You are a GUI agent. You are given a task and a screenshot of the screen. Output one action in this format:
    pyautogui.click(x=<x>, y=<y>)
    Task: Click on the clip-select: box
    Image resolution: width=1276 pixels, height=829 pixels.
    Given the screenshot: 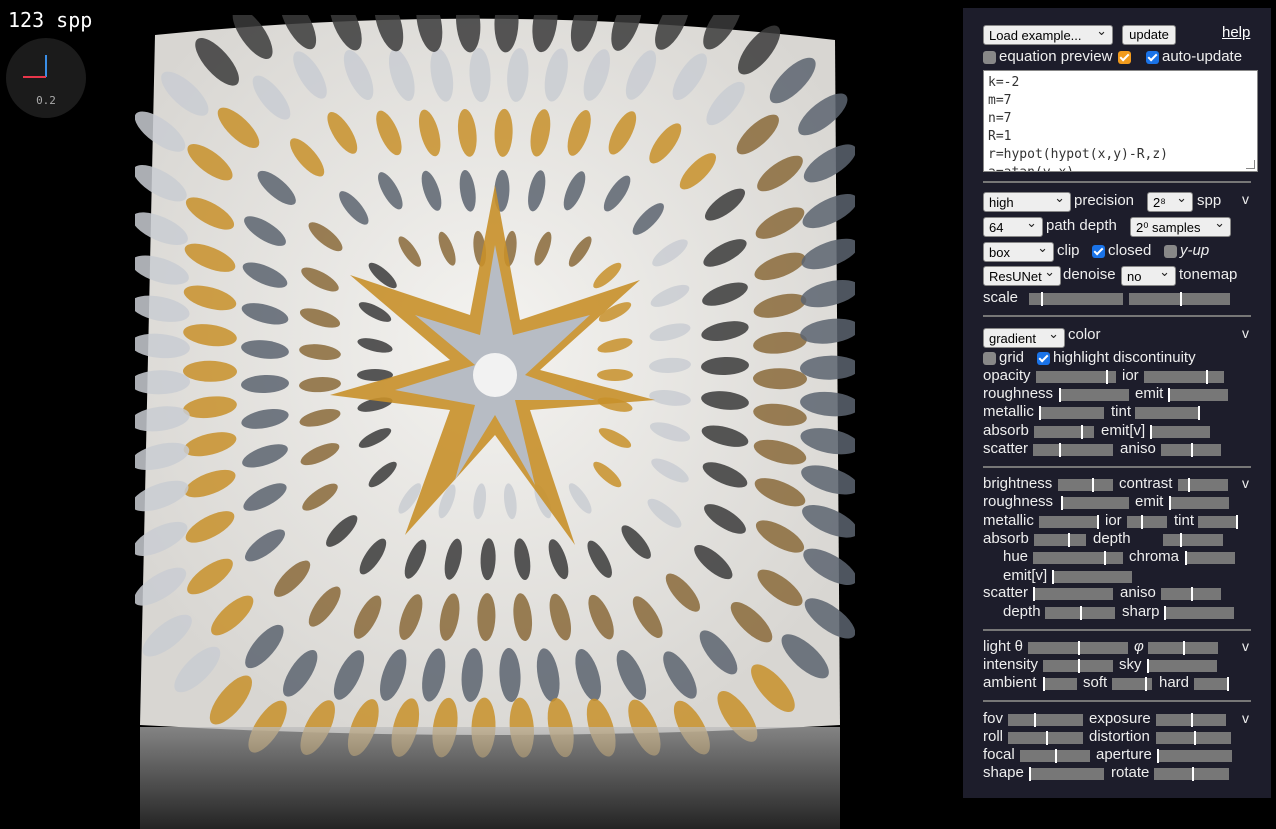 What is the action you would take?
    pyautogui.click(x=1018, y=250)
    